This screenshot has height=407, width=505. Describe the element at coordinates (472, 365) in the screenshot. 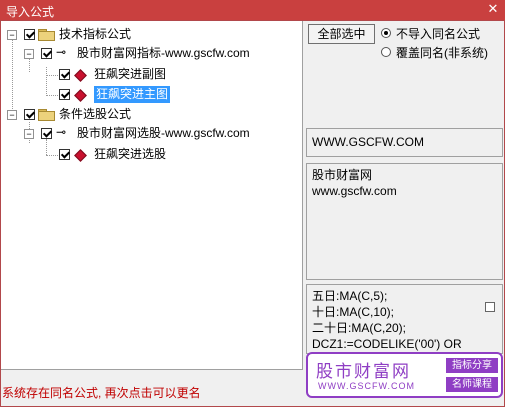

I see `watermark-tag-share: 指标分享` at that location.